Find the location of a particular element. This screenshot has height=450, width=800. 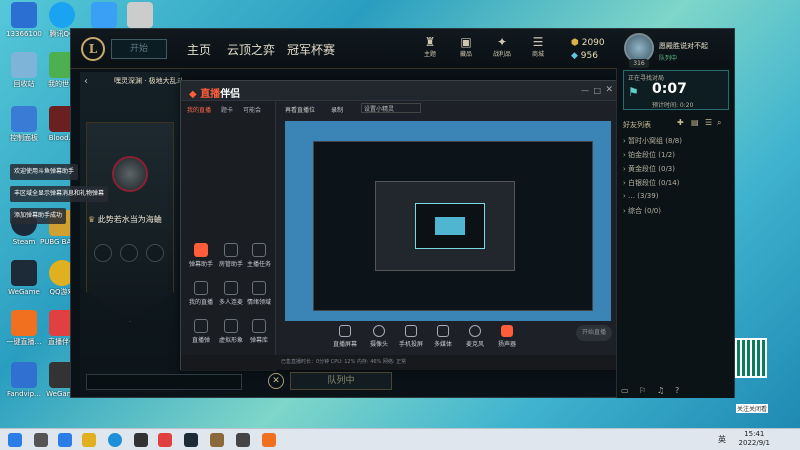

blue-essence: ⬢ 2090 is located at coordinates (588, 43).